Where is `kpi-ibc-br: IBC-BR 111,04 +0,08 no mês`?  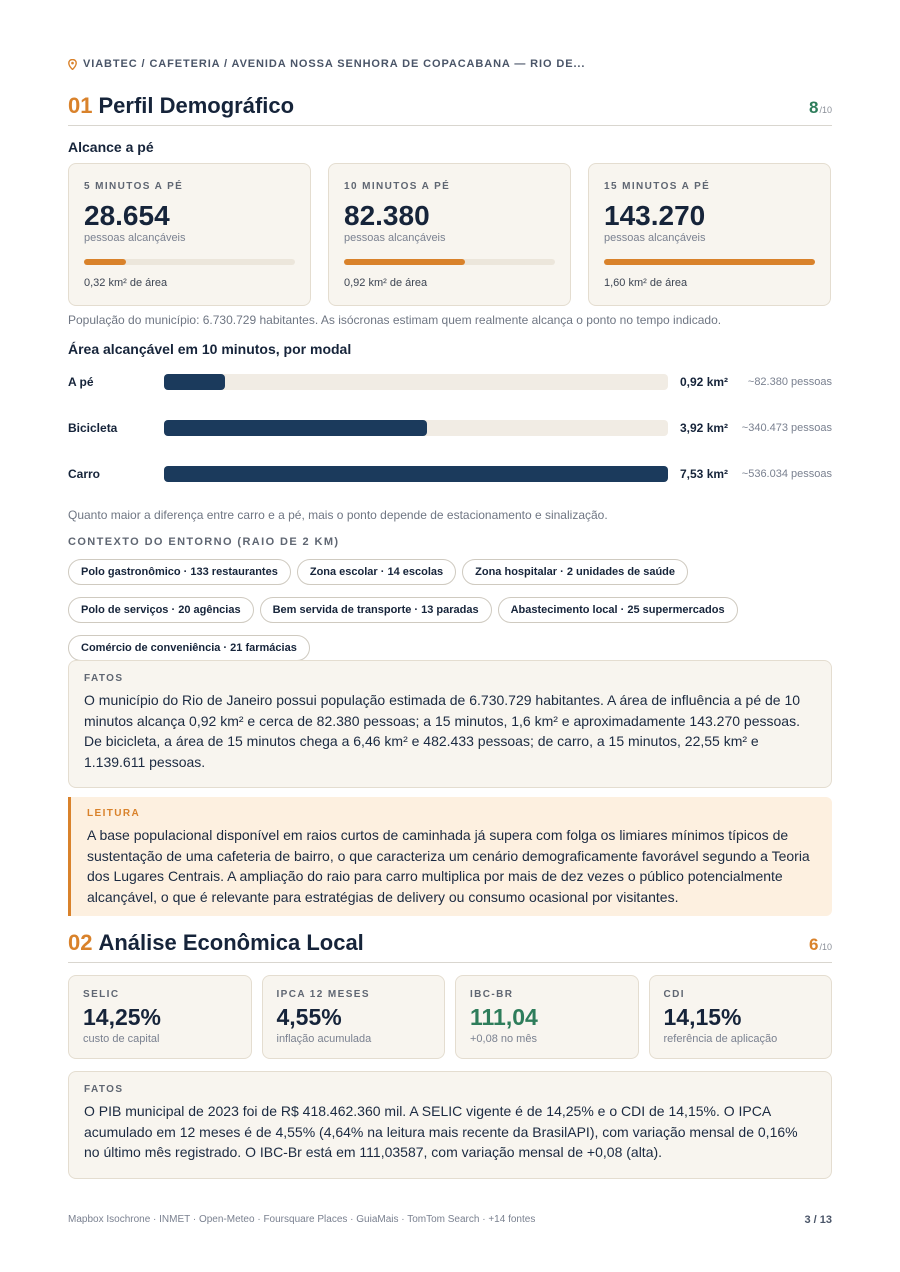 kpi-ibc-br: IBC-BR 111,04 +0,08 no mês is located at coordinates (547, 1017).